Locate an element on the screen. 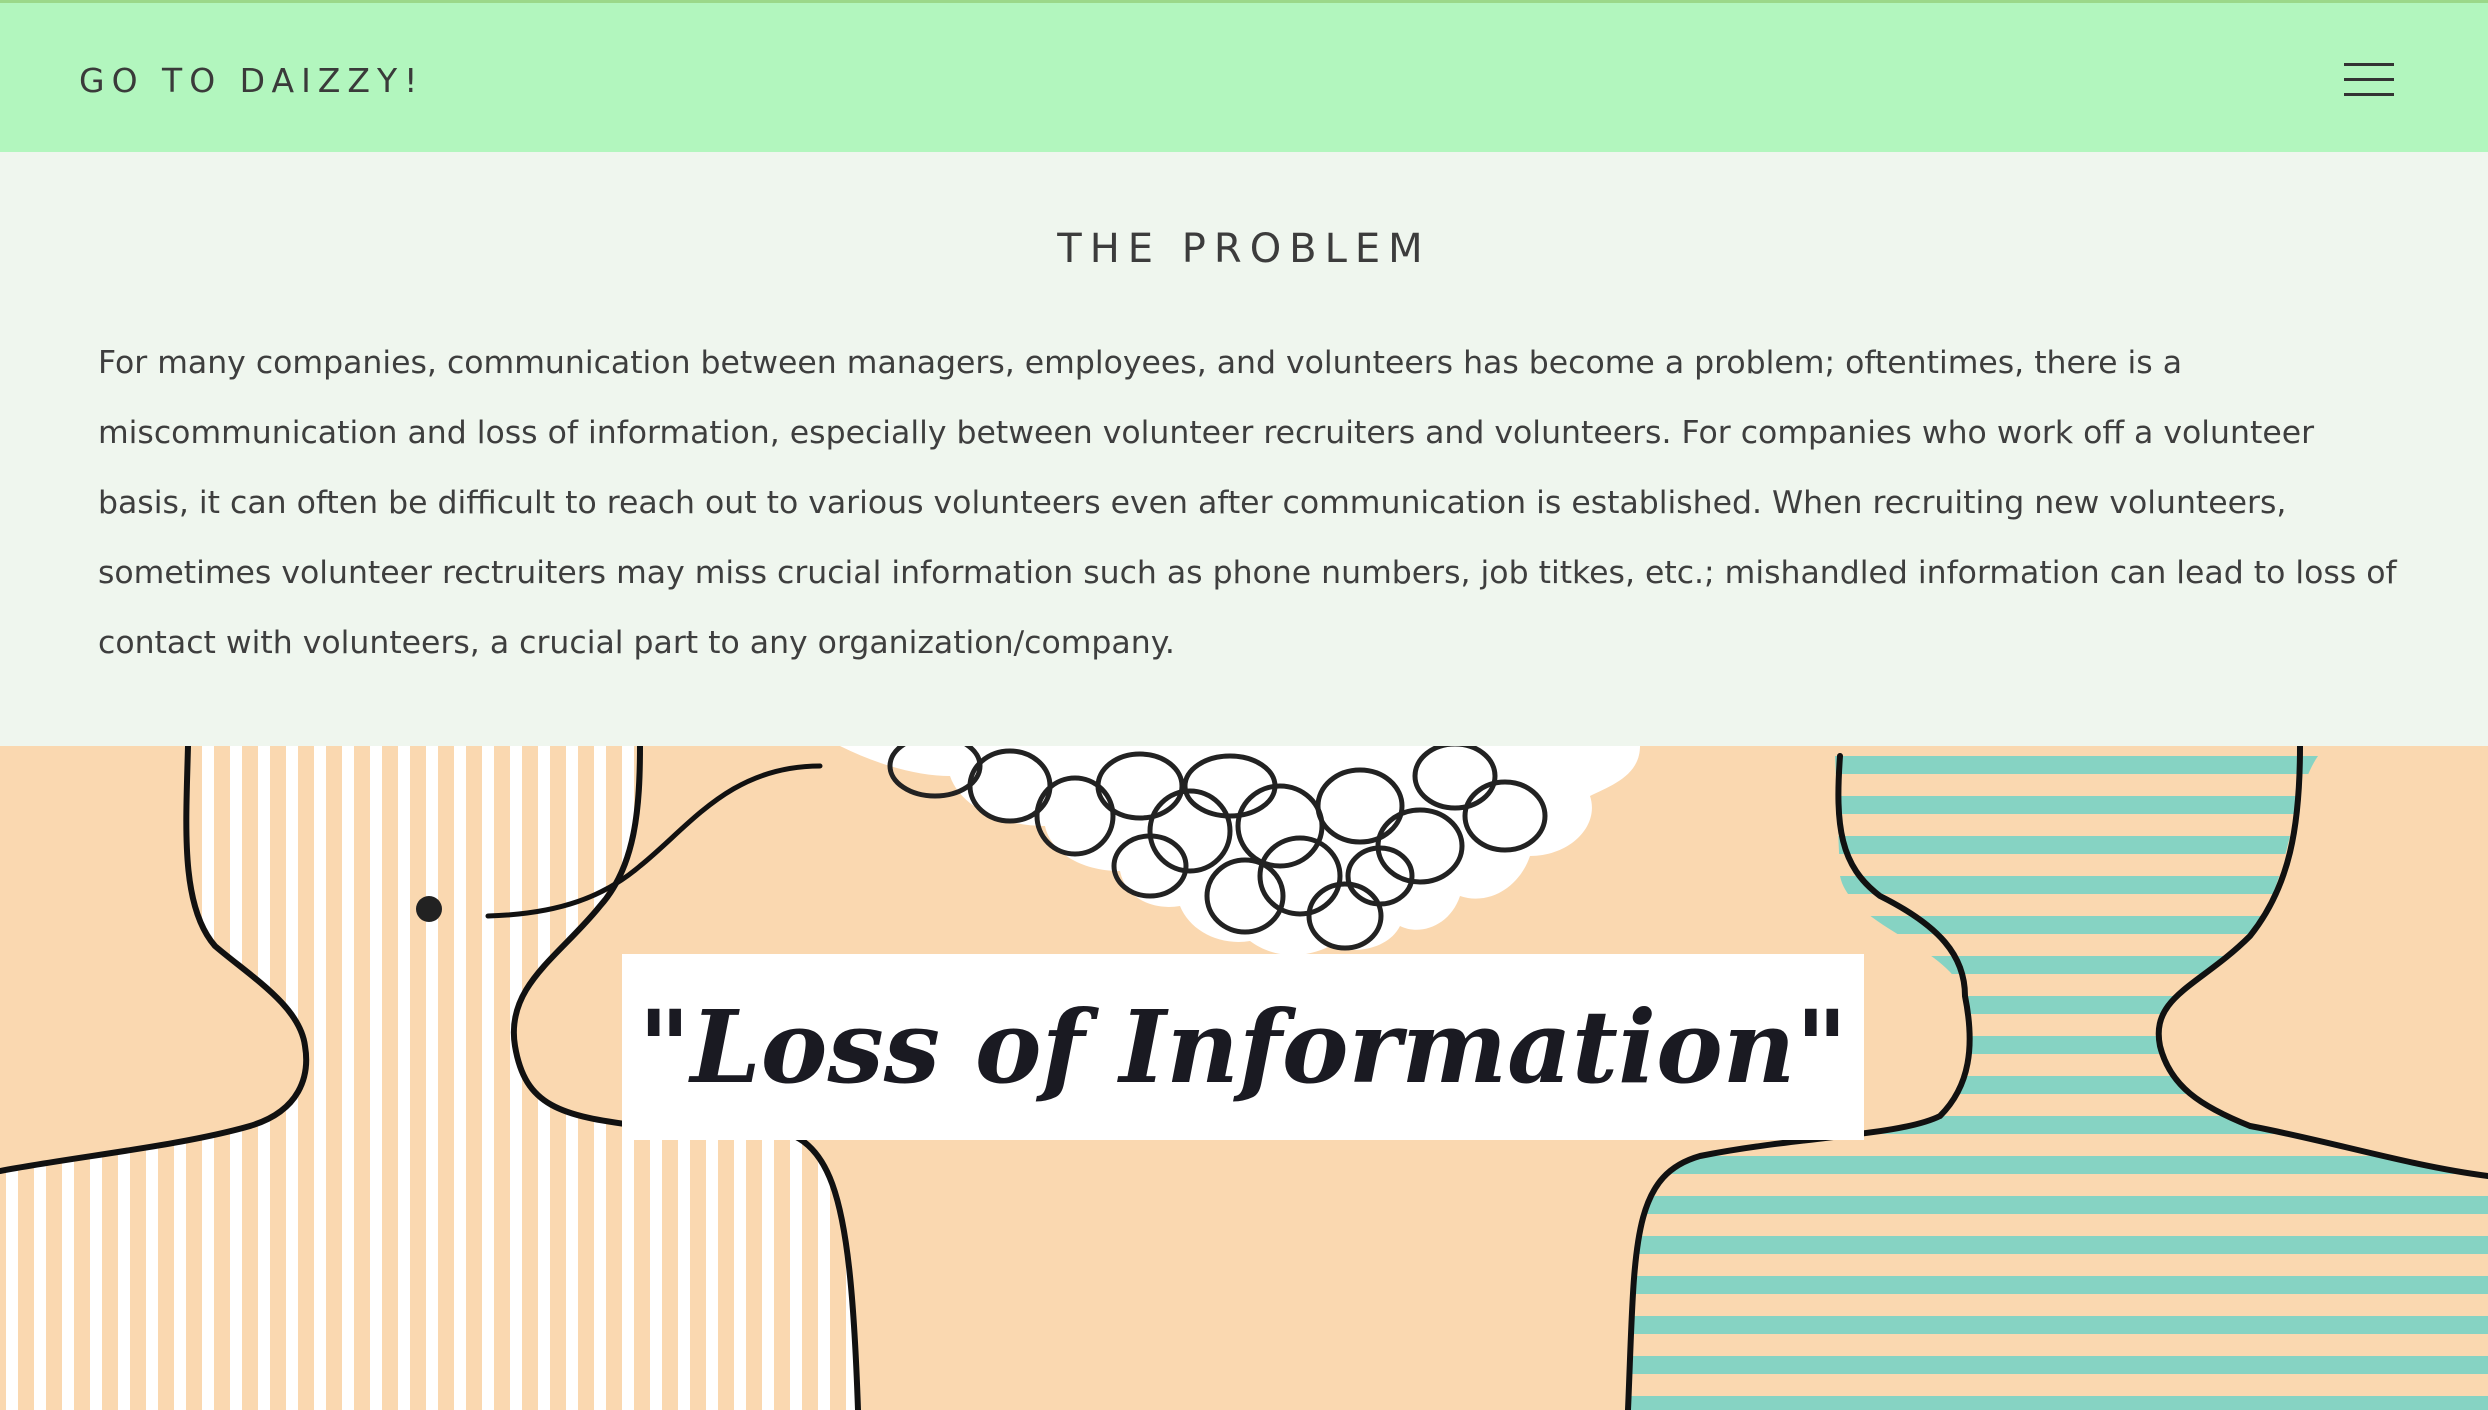 This screenshot has width=2488, height=1410. hamburger-menu-icon is located at coordinates (2369, 80).